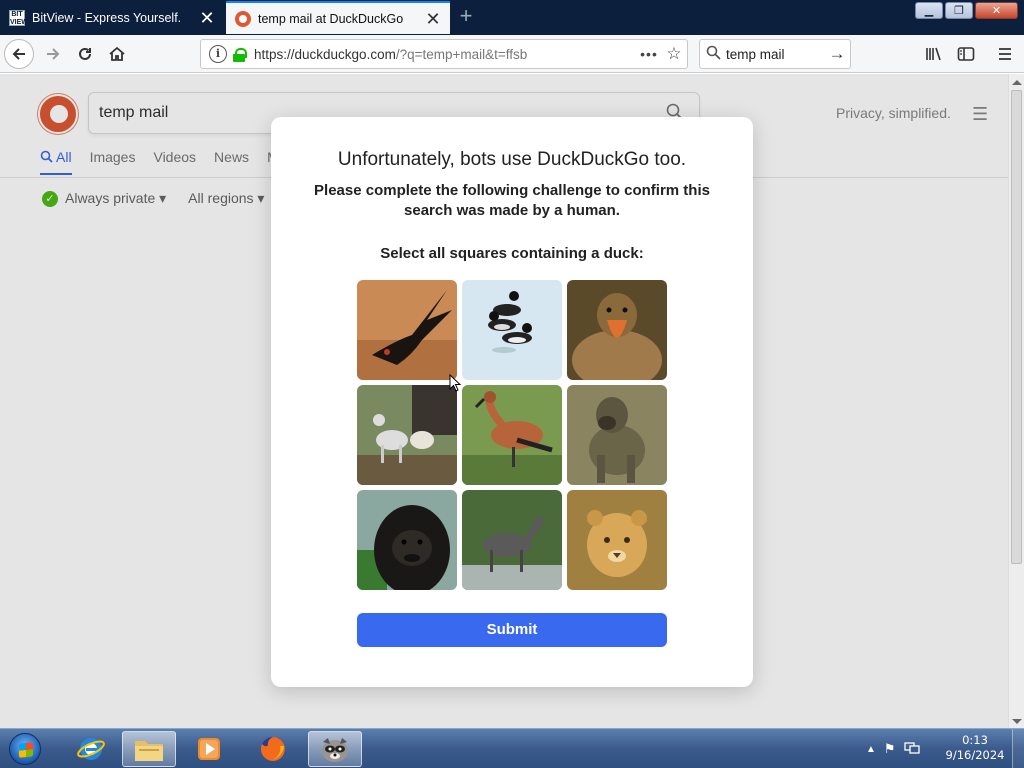  I want to click on system-tray: ▲ ⚑, so click(893, 748).